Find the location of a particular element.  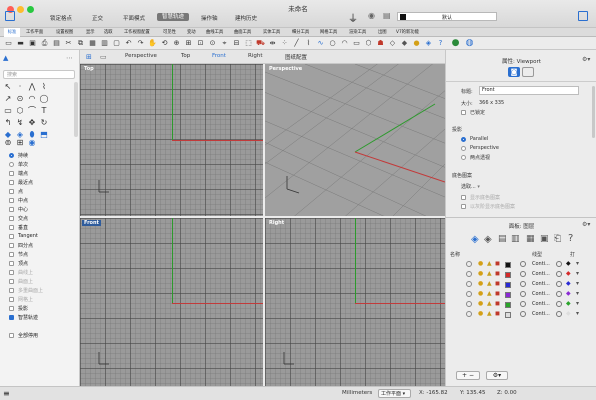

osnap-vertex: 顶点 is located at coordinates (18, 263).